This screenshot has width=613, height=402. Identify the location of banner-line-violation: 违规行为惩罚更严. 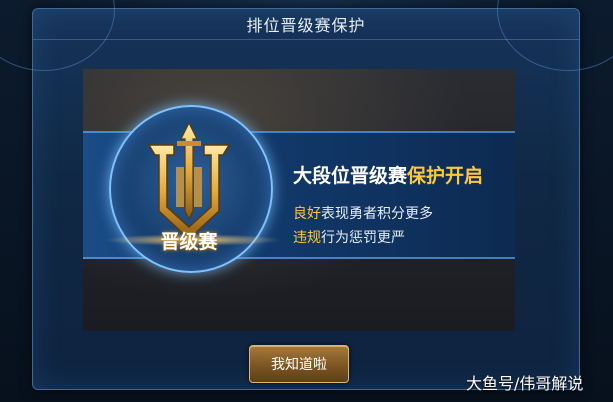
(349, 237).